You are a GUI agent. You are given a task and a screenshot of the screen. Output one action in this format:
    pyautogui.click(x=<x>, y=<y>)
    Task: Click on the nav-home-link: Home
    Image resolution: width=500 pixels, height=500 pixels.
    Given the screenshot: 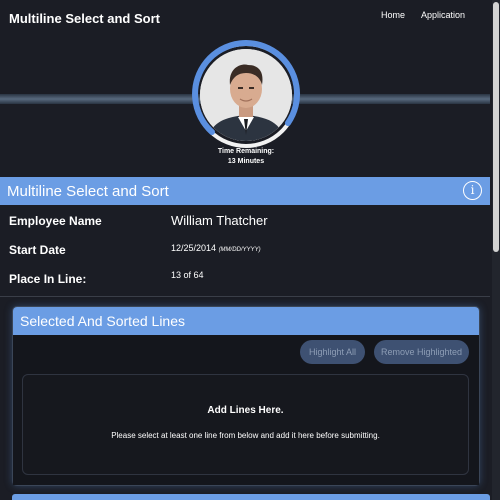 What is the action you would take?
    pyautogui.click(x=393, y=15)
    